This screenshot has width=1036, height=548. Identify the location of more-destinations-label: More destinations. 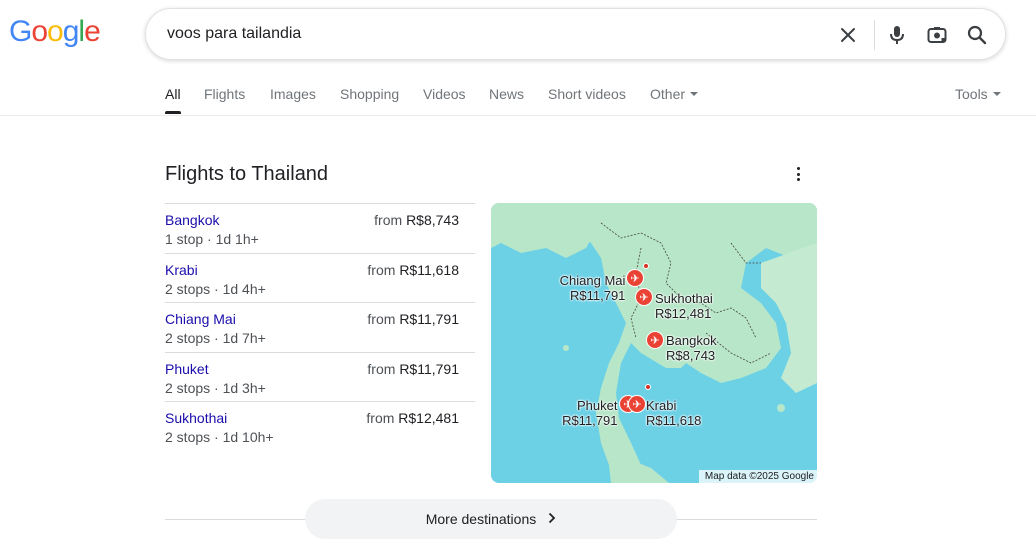
(481, 519).